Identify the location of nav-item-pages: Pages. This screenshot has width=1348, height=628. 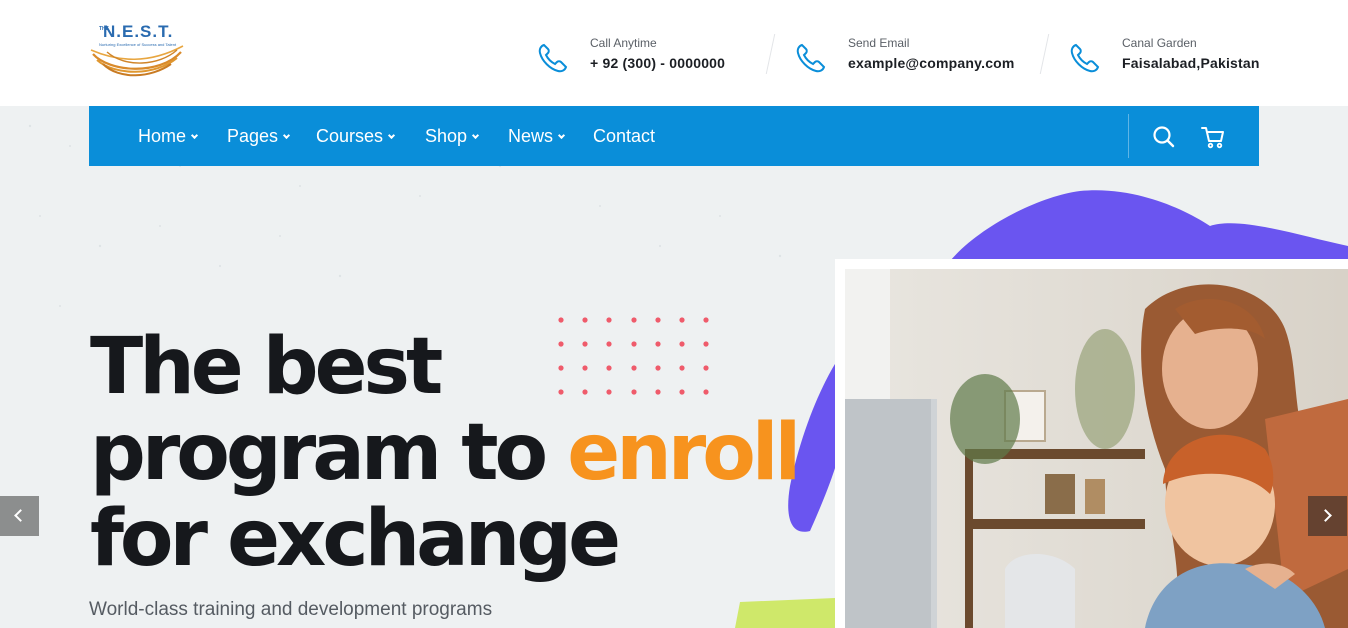
(259, 136).